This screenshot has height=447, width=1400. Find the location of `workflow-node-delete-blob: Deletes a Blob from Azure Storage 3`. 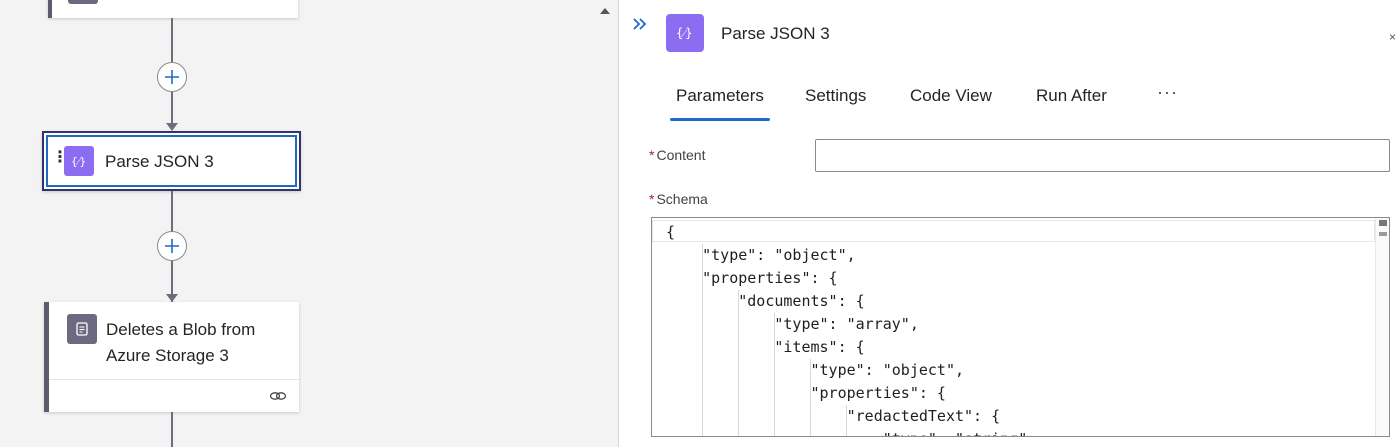

workflow-node-delete-blob: Deletes a Blob from Azure Storage 3 is located at coordinates (171, 357).